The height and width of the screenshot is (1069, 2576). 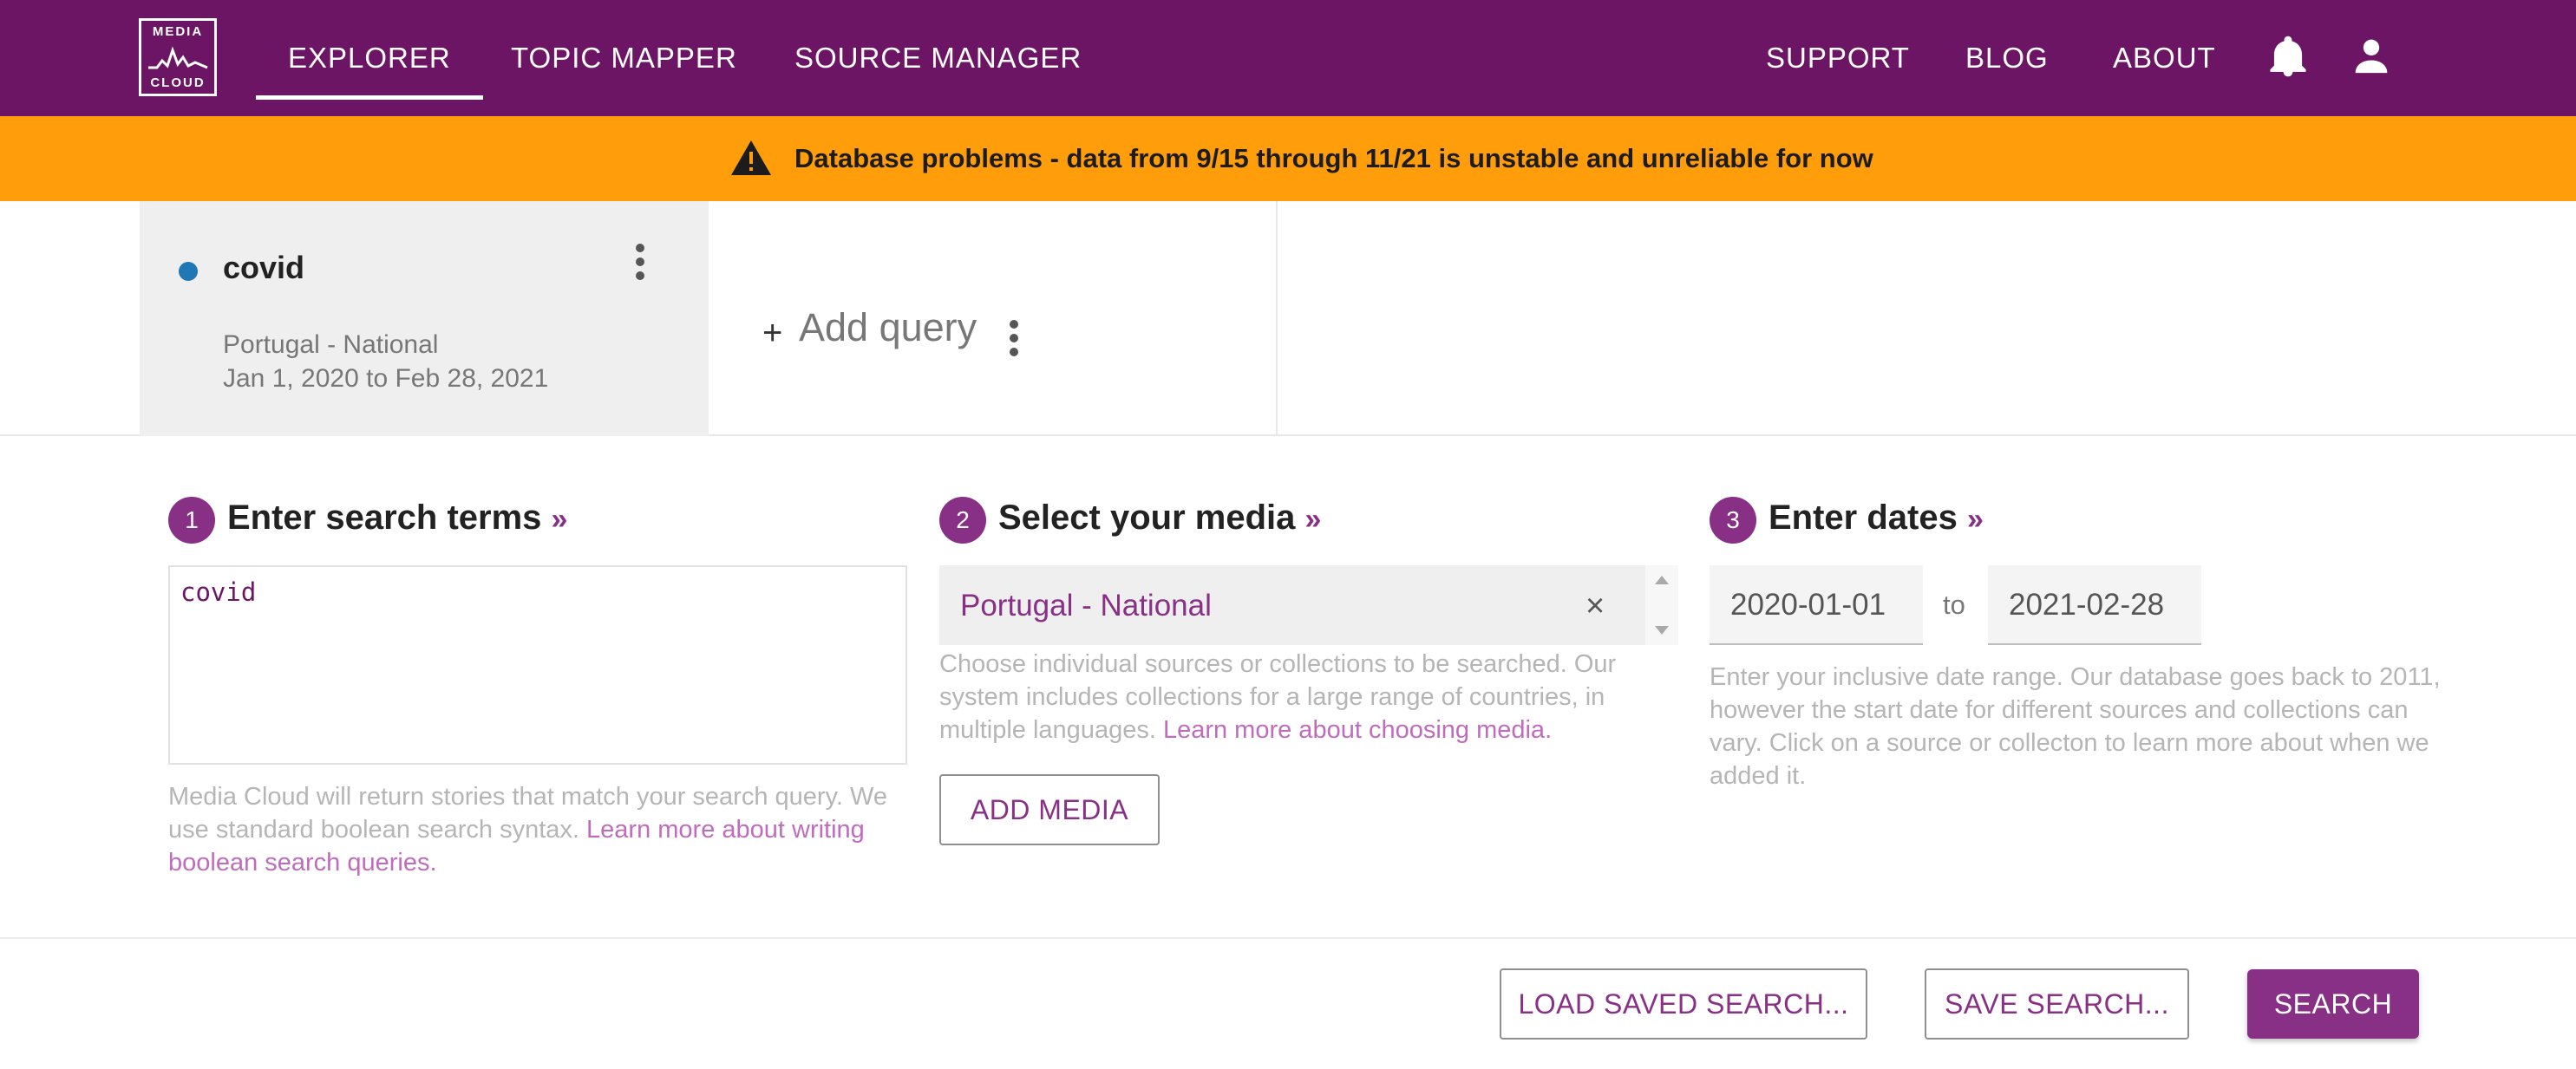 I want to click on search-button: SEARCH, so click(x=2333, y=1004).